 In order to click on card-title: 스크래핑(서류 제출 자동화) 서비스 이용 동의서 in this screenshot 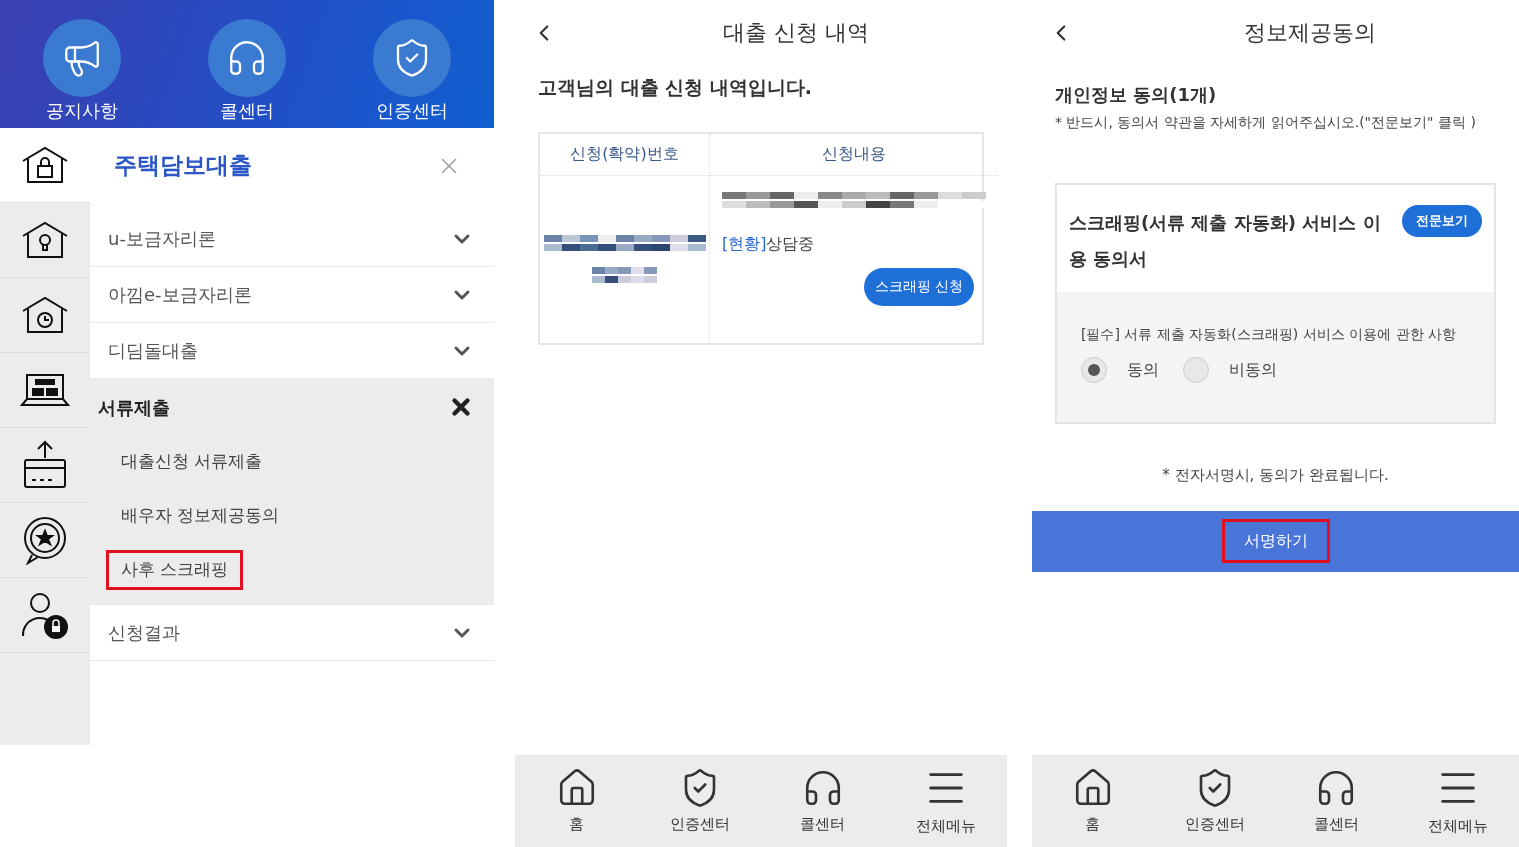, I will do `click(1225, 241)`.